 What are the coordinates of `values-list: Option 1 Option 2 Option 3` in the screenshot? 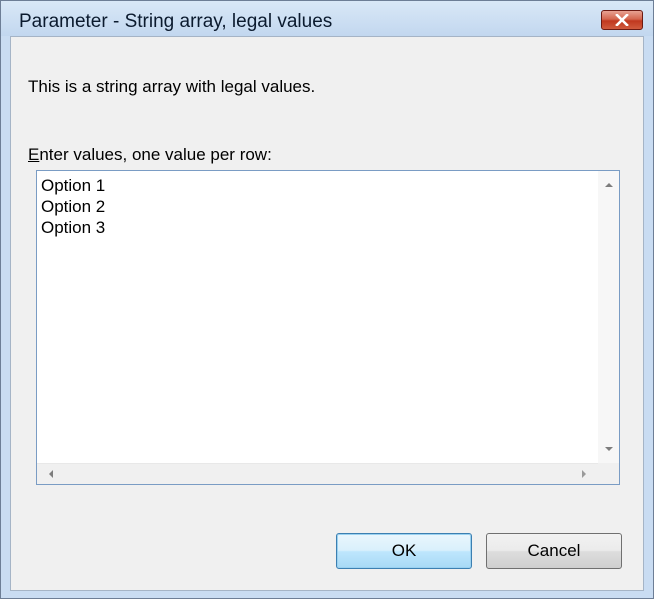 It's located at (73, 206).